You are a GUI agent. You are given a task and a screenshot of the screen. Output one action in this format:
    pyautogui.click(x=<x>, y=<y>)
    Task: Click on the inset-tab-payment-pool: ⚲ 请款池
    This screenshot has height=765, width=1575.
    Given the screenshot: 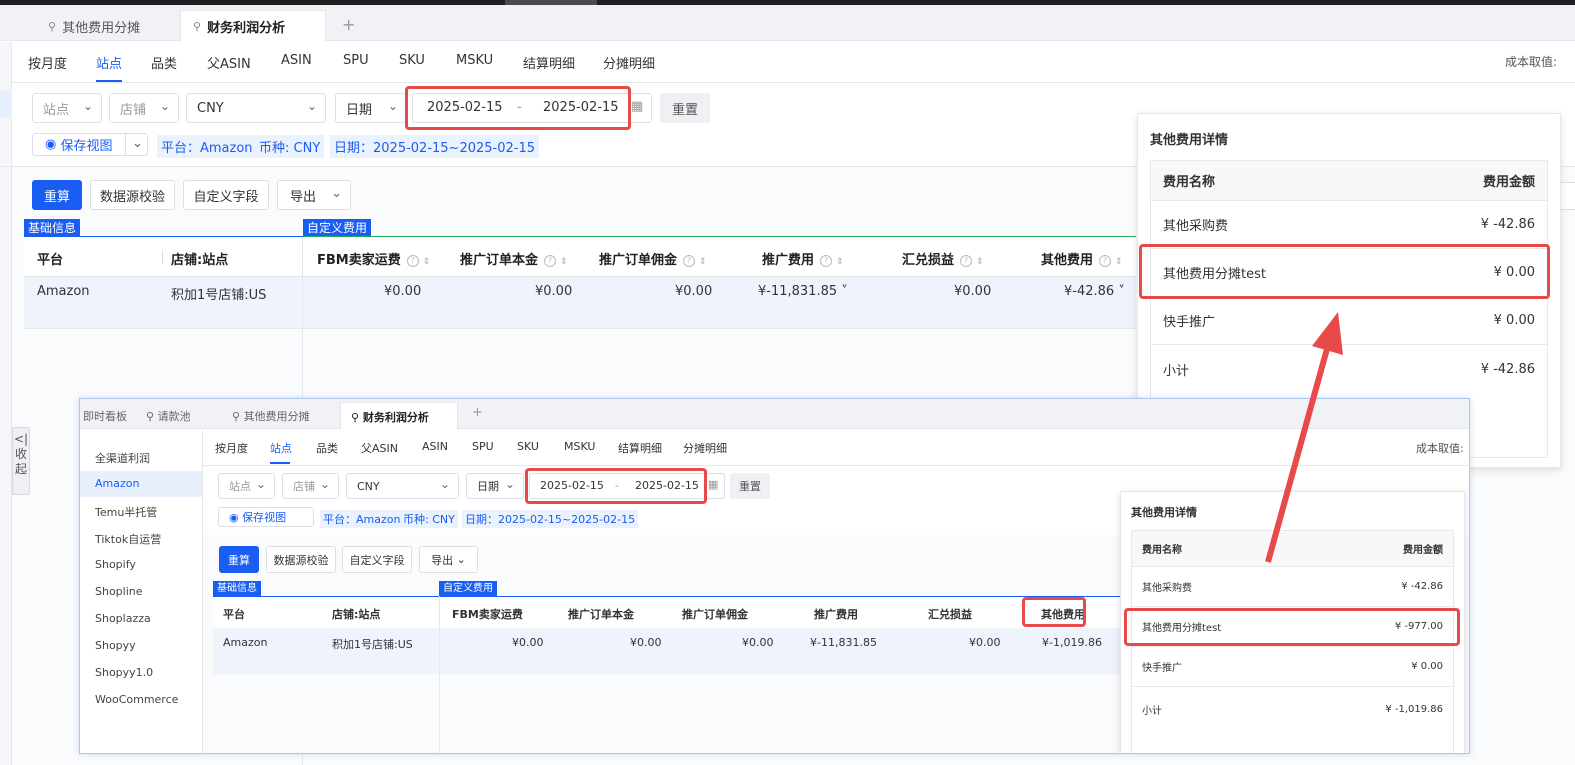 What is the action you would take?
    pyautogui.click(x=168, y=416)
    